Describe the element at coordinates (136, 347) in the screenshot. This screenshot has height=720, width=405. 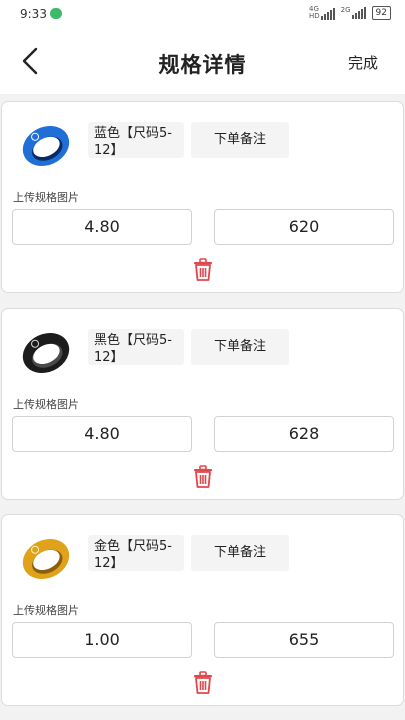
I see `spec-color-label: 黑色【尺码5-12】` at that location.